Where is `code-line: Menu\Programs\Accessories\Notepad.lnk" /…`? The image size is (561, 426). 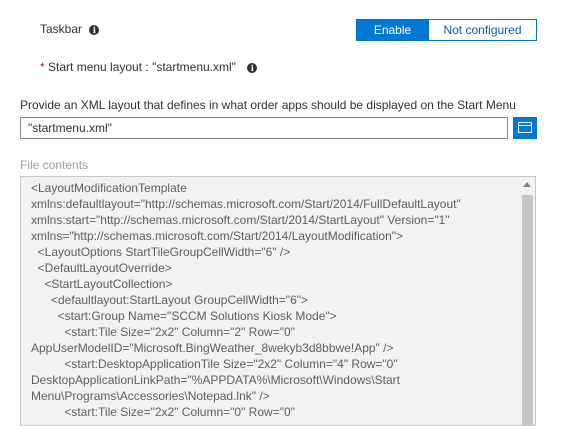 code-line: Menu\Programs\Accessories\Notepad.lnk" /… is located at coordinates (150, 396).